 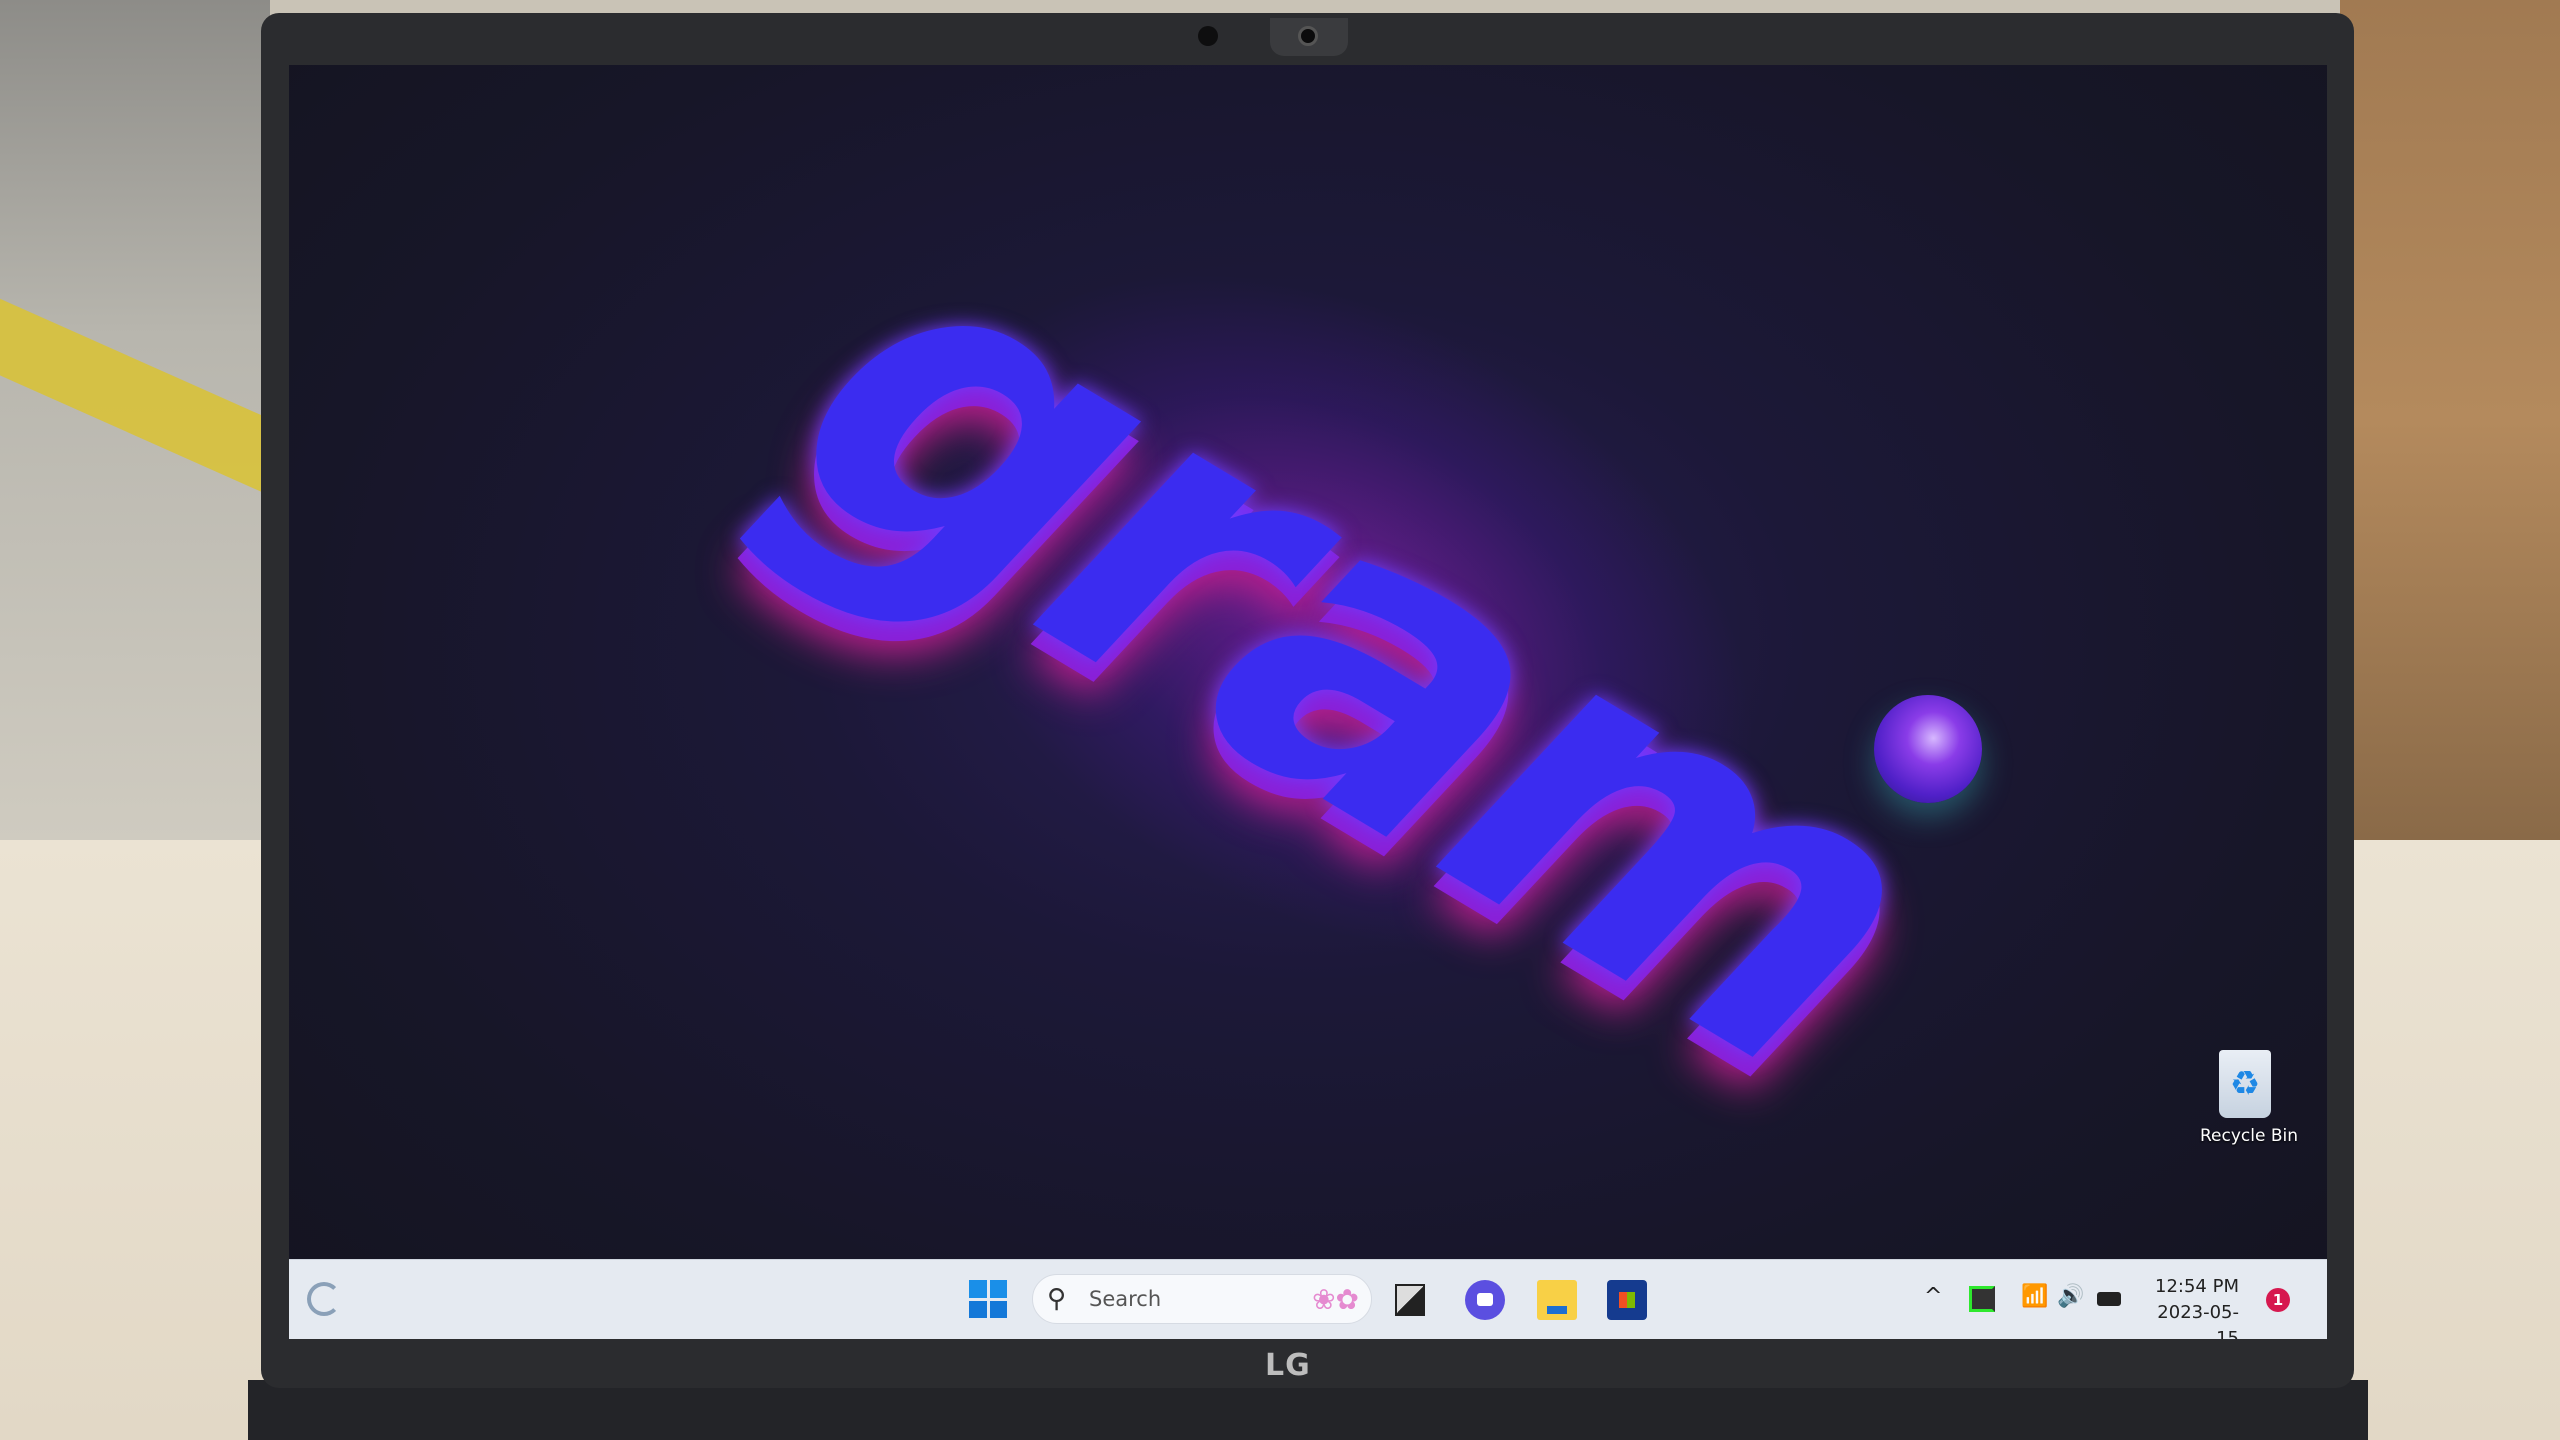 What do you see at coordinates (2197, 1286) in the screenshot?
I see `clock-time: 12:54 PM` at bounding box center [2197, 1286].